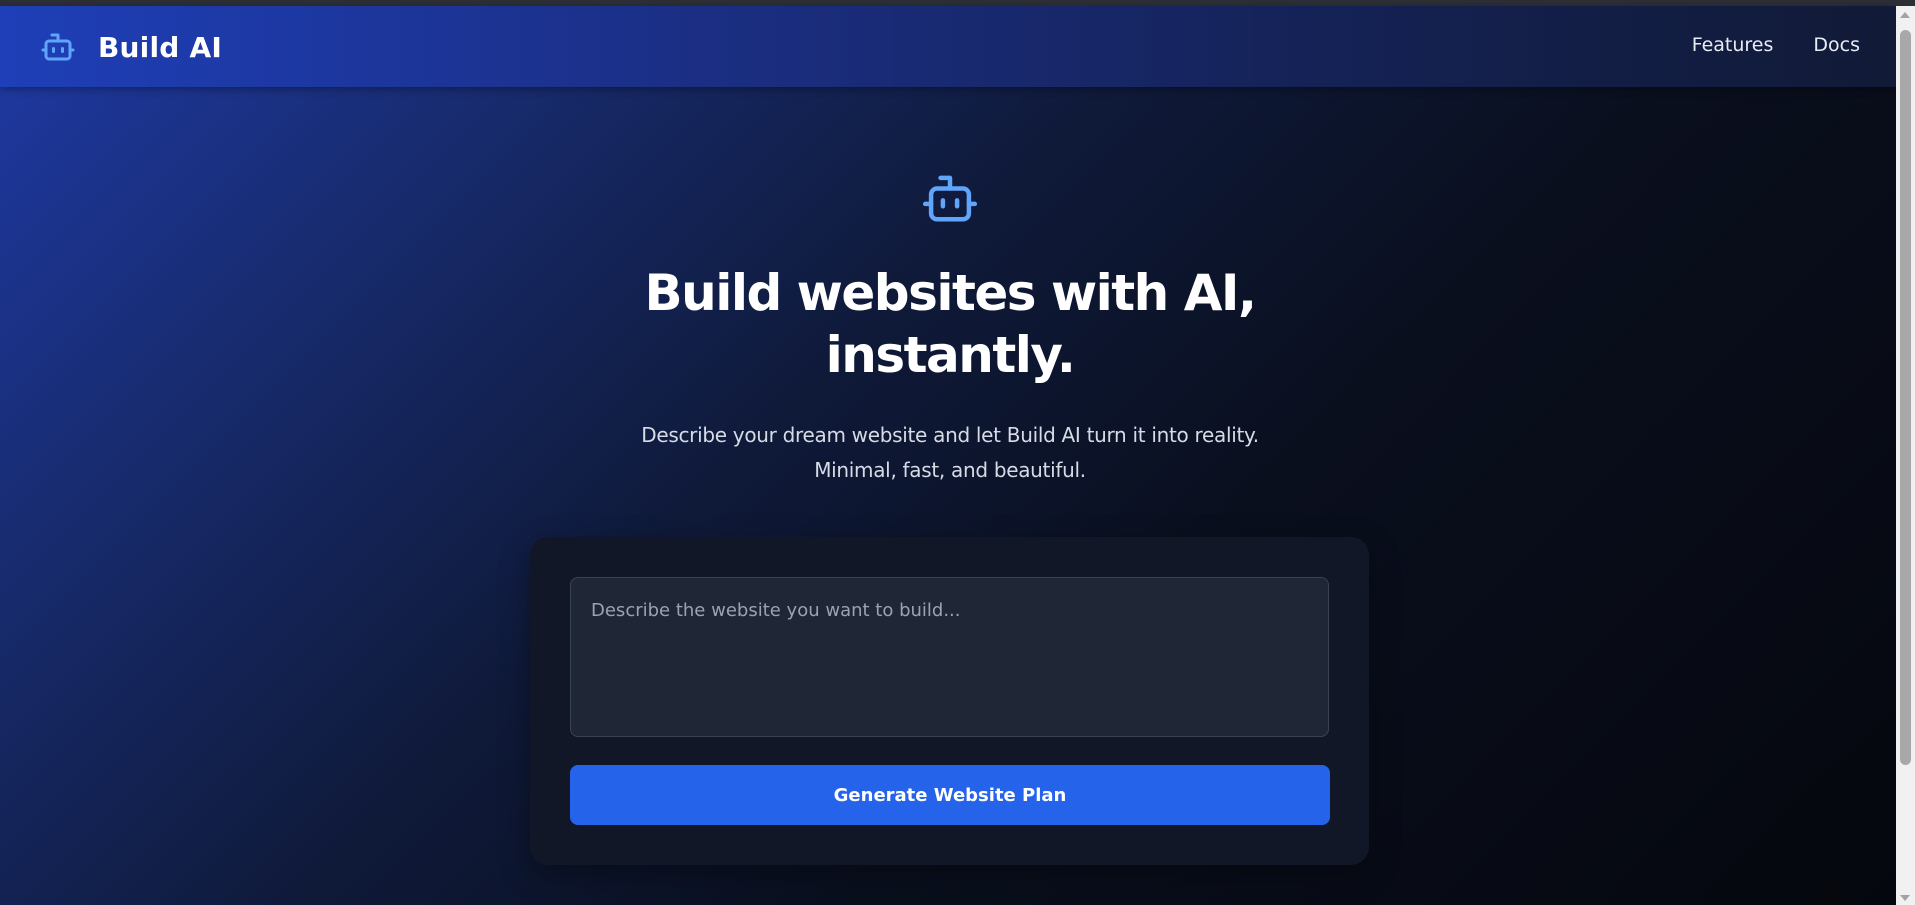 This screenshot has width=1915, height=905. What do you see at coordinates (1905, 898) in the screenshot?
I see `scroll-down-arrow-icon` at bounding box center [1905, 898].